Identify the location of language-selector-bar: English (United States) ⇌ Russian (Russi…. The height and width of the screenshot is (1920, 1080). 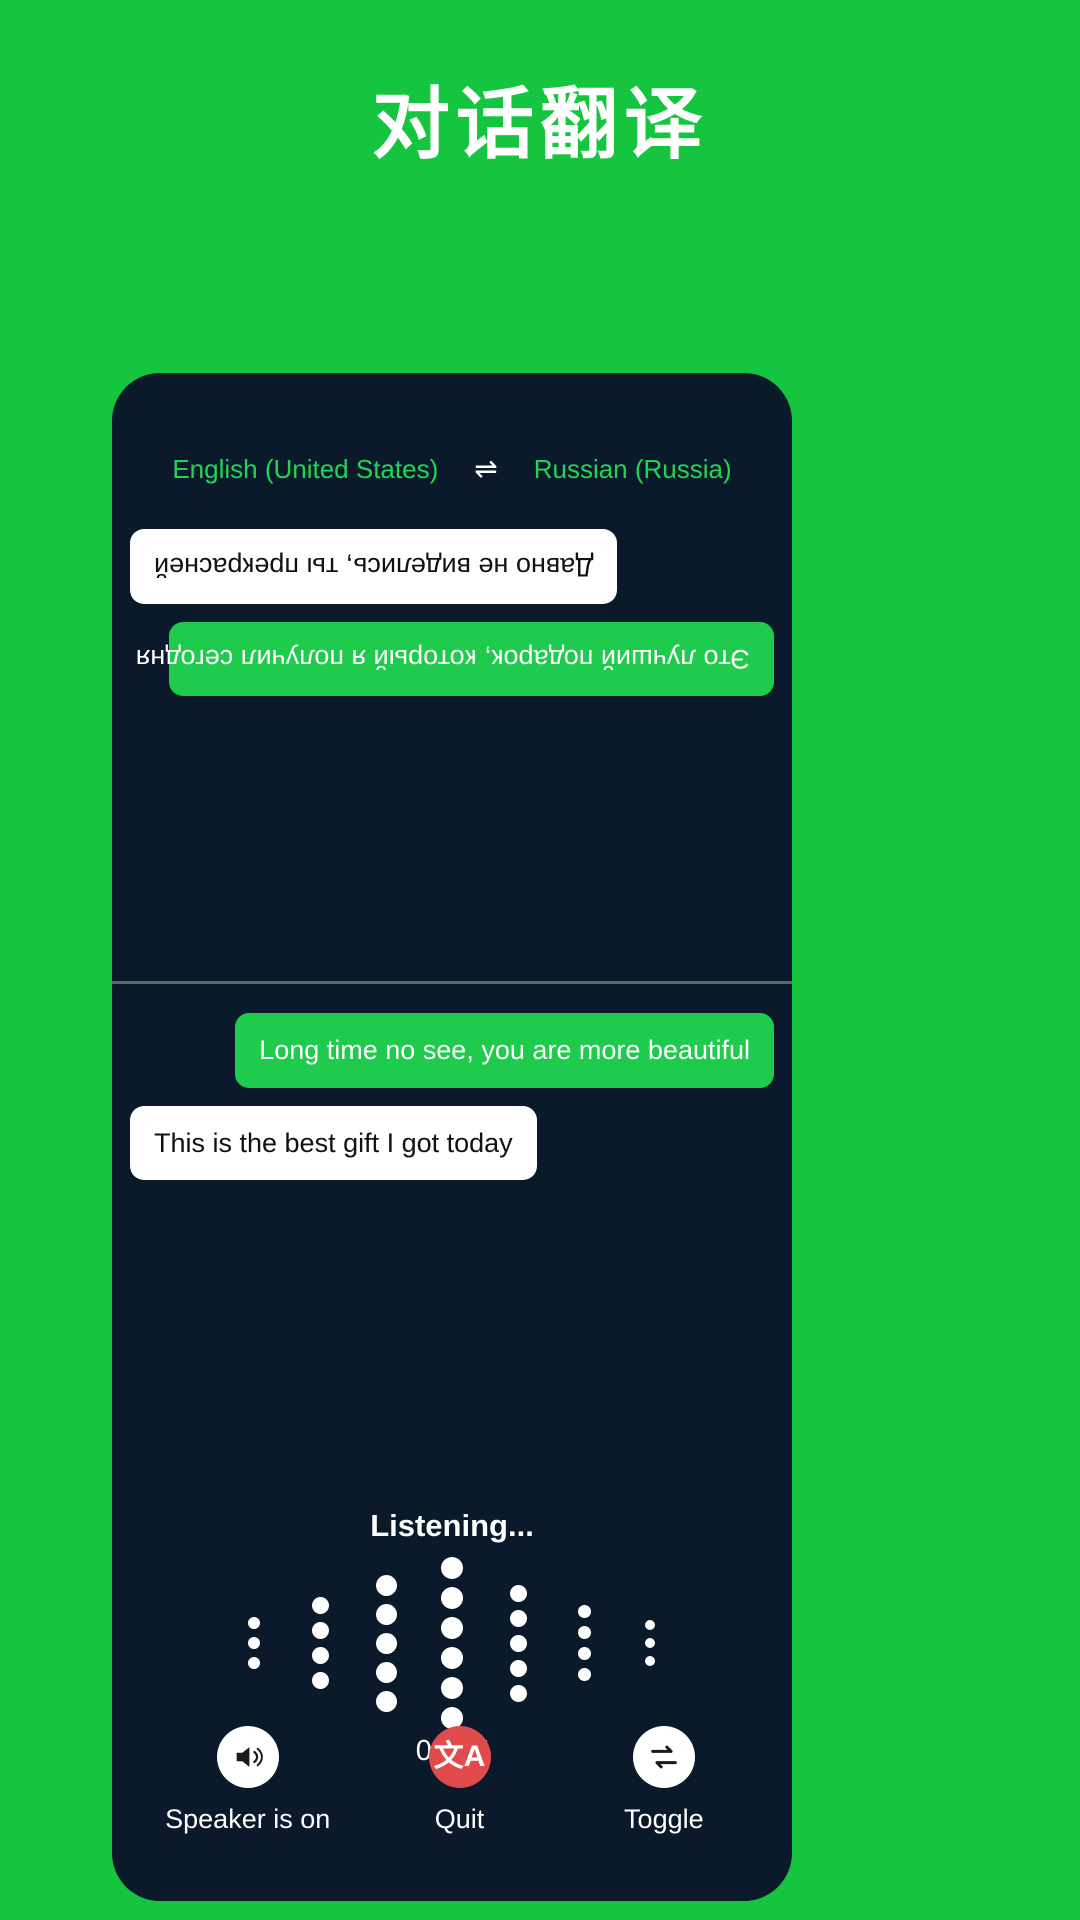
(452, 469).